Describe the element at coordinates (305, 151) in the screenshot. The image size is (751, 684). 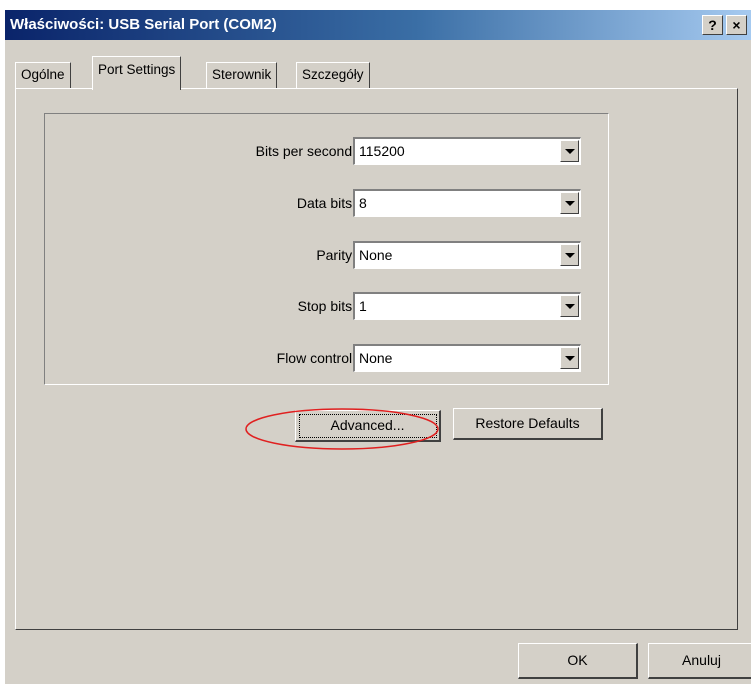
I see `bits-per-second-label: Bits per second:` at that location.